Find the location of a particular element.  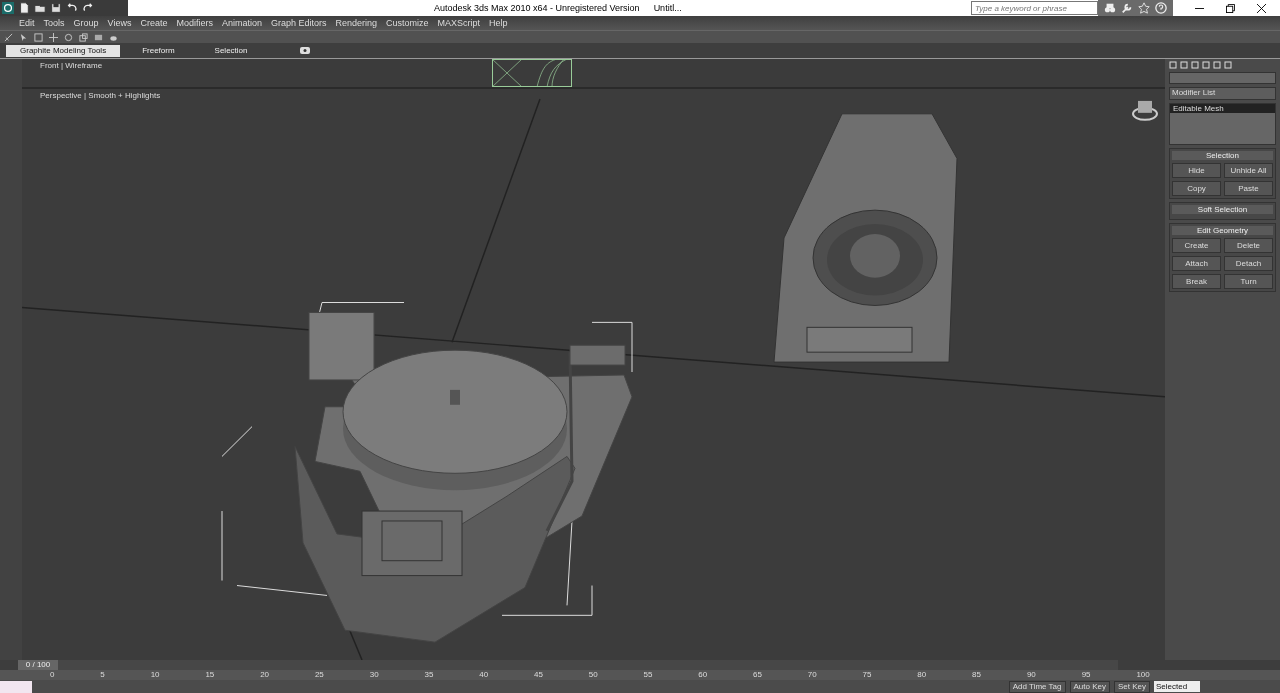

speaker-drawing is located at coordinates (865, 238).